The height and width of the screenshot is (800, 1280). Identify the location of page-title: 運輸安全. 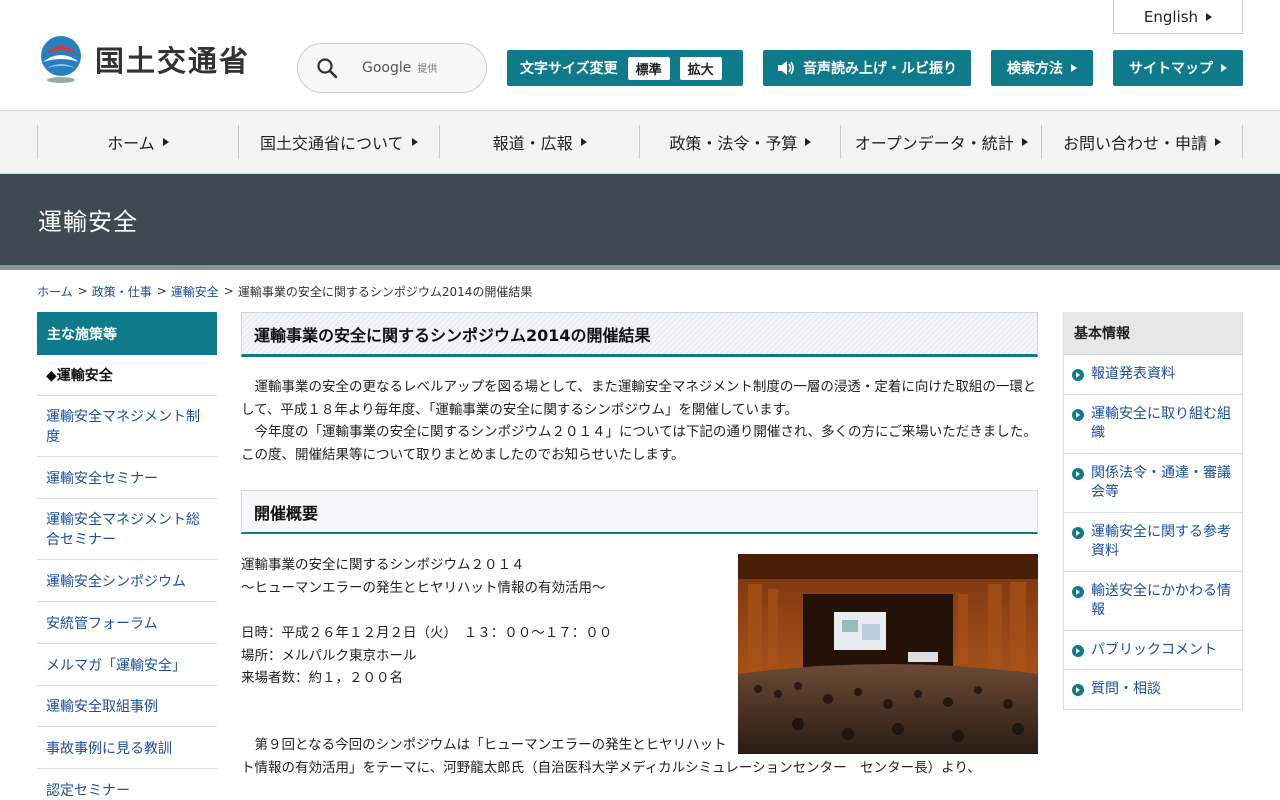
(88, 222).